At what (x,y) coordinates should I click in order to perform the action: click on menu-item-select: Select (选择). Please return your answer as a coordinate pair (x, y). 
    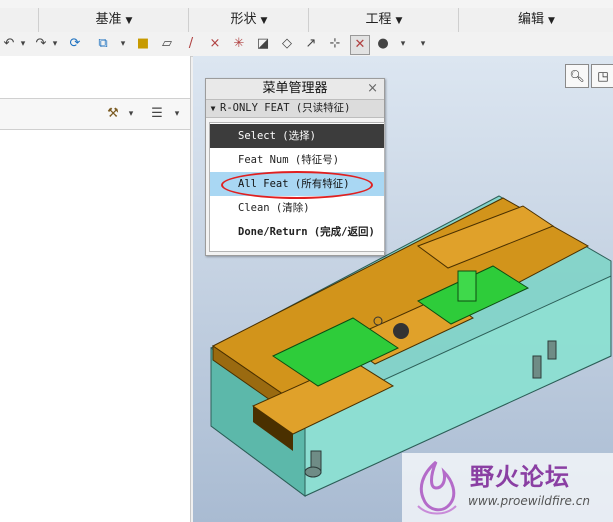
    Looking at the image, I should click on (297, 136).